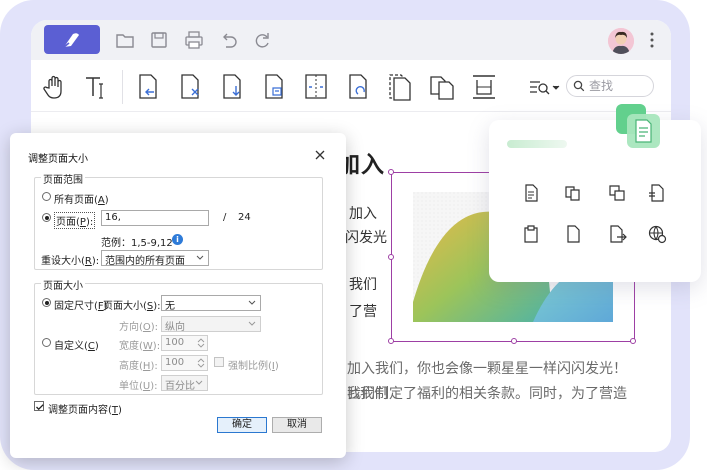  What do you see at coordinates (81, 198) in the screenshot?
I see `all-pages-label: 所有页面(A)` at bounding box center [81, 198].